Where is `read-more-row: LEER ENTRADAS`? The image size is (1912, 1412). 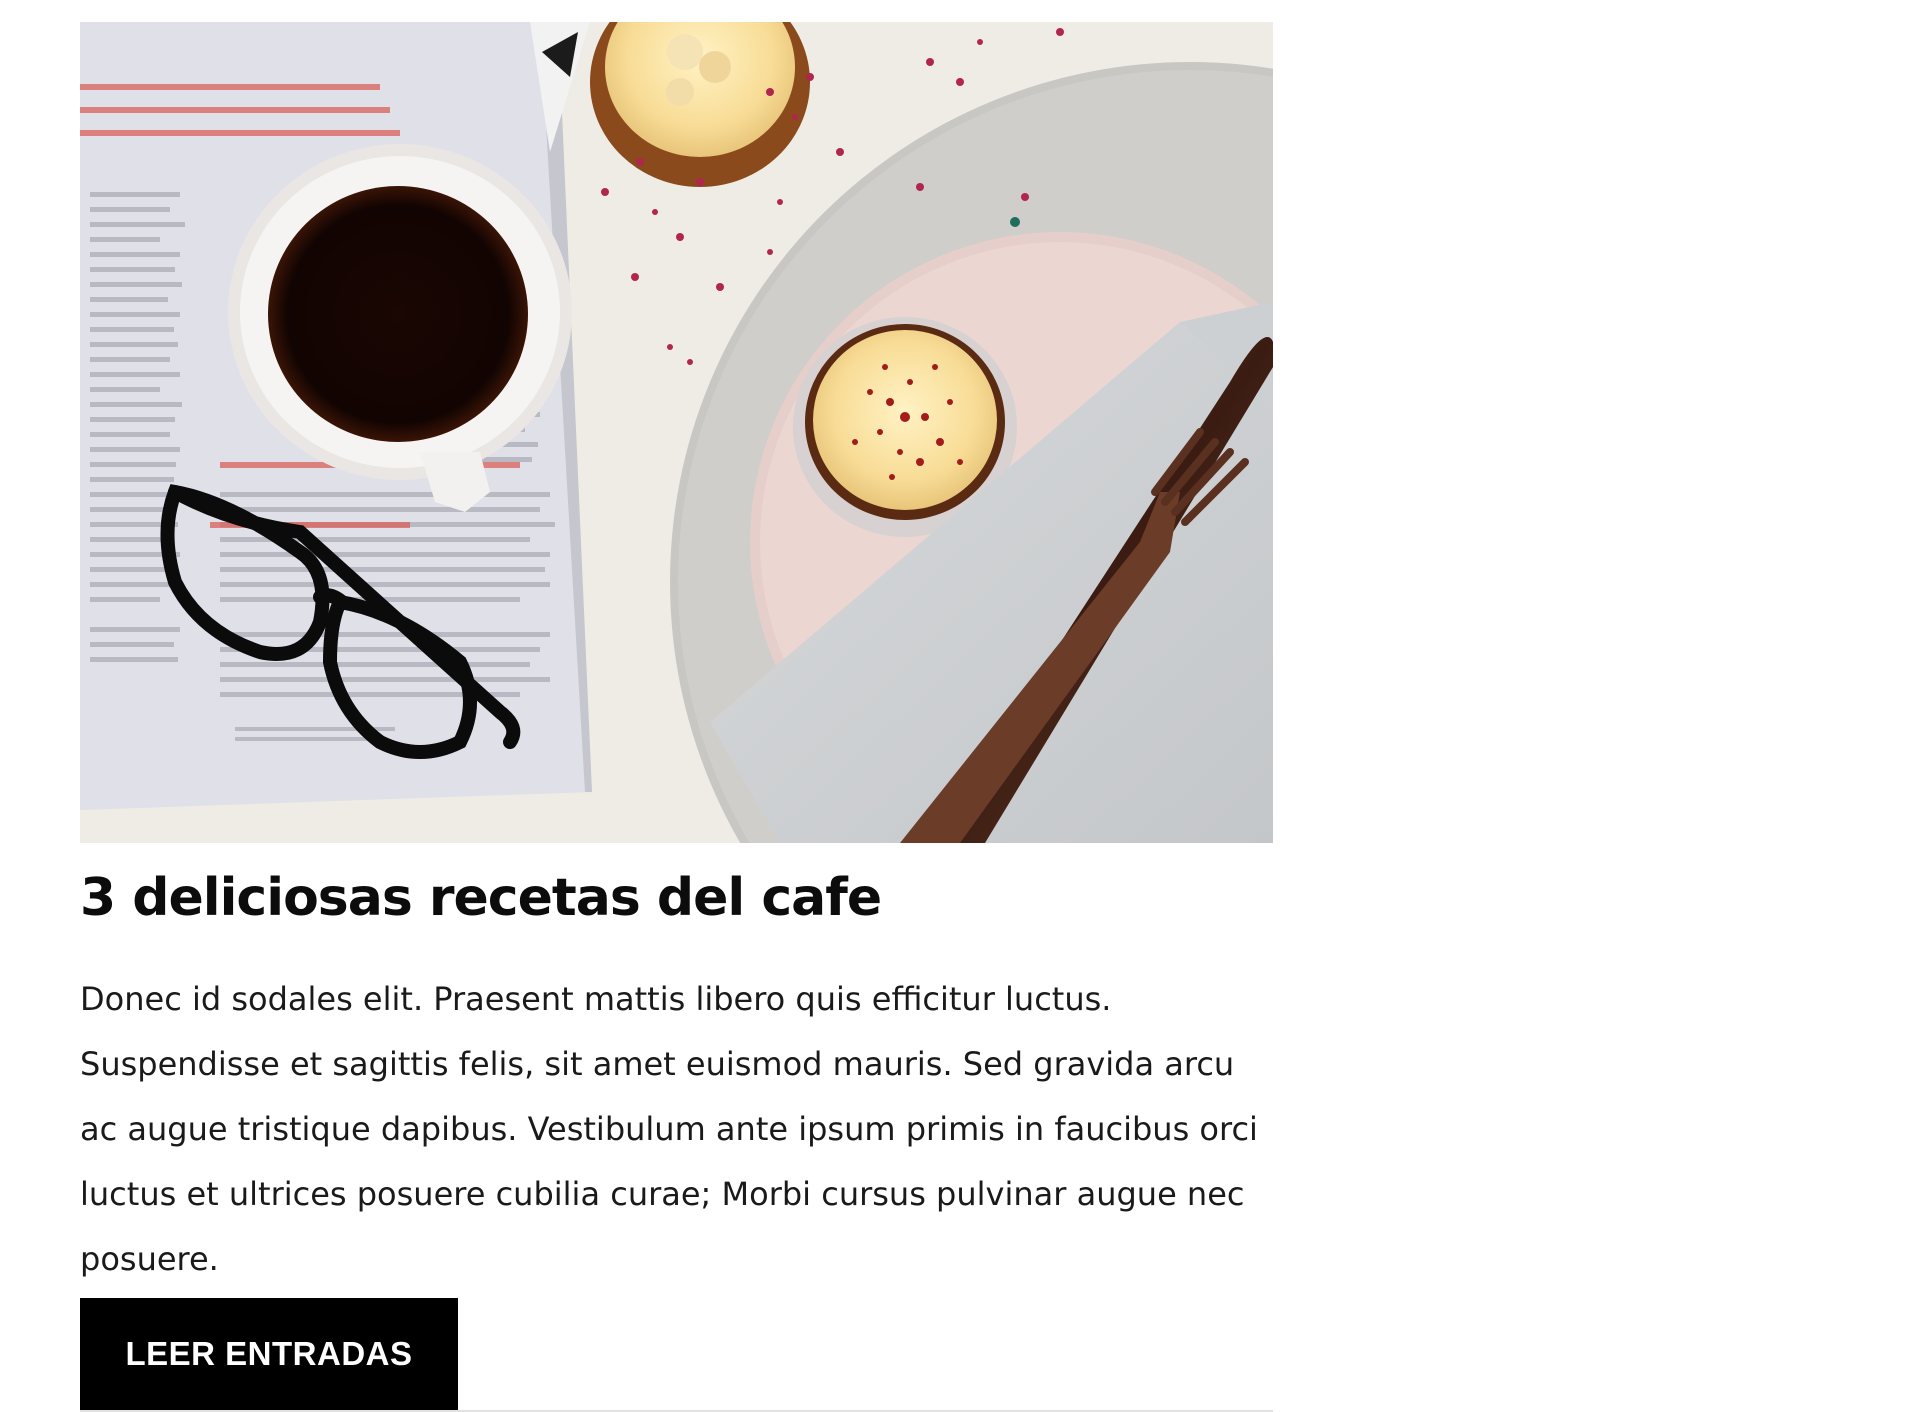
read-more-row: LEER ENTRADAS is located at coordinates (676, 1354).